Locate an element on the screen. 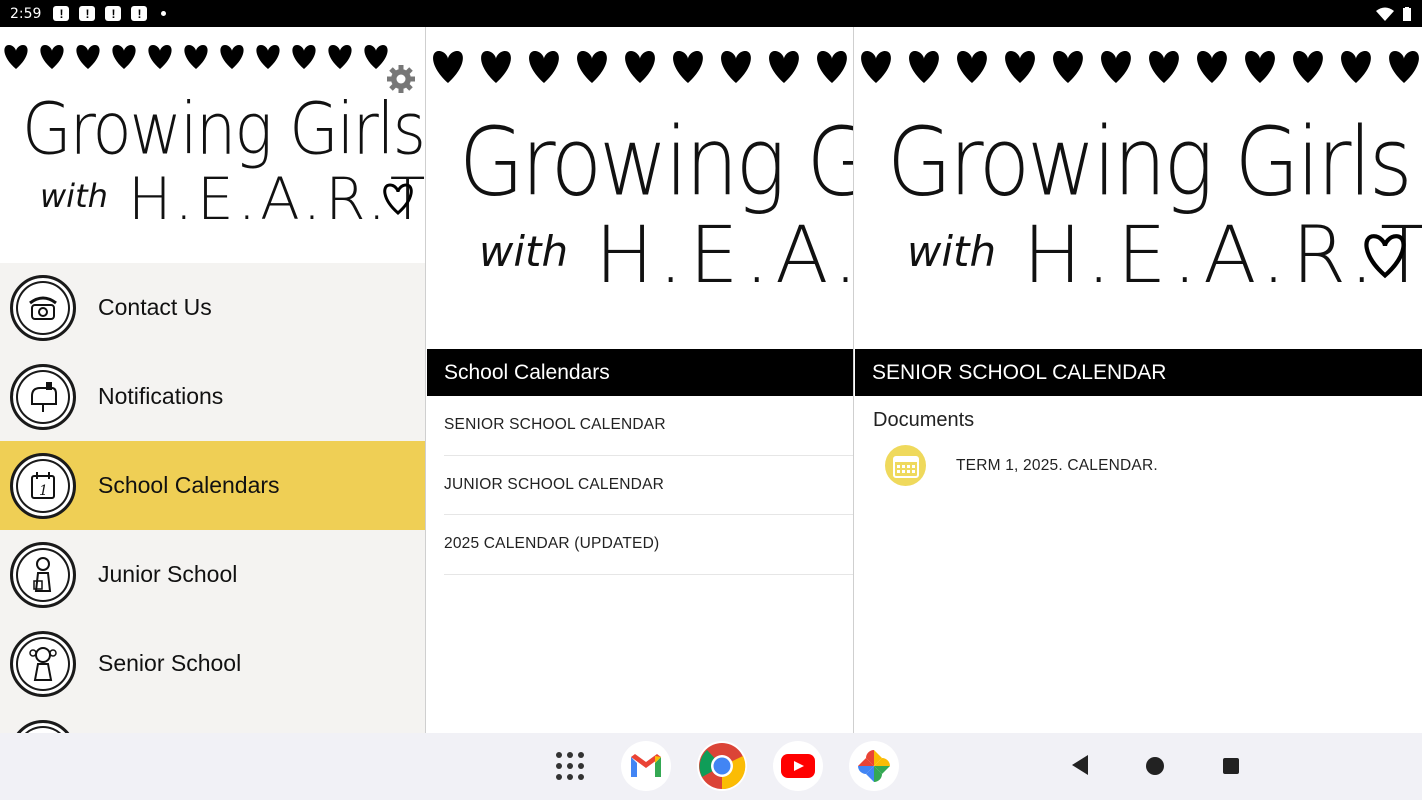 This screenshot has width=1422, height=800. battery-icon is located at coordinates (1407, 13).